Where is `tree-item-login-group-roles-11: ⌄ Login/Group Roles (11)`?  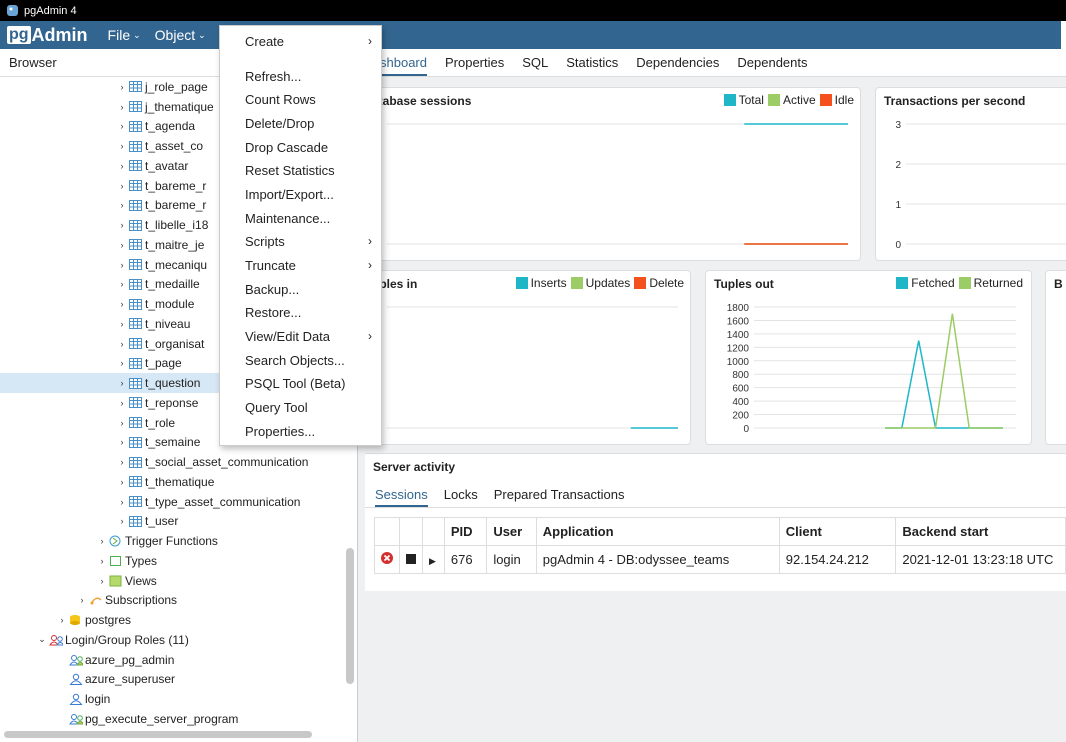
tree-item-login-group-roles-11: ⌄ Login/Group Roles (11) is located at coordinates (112, 640).